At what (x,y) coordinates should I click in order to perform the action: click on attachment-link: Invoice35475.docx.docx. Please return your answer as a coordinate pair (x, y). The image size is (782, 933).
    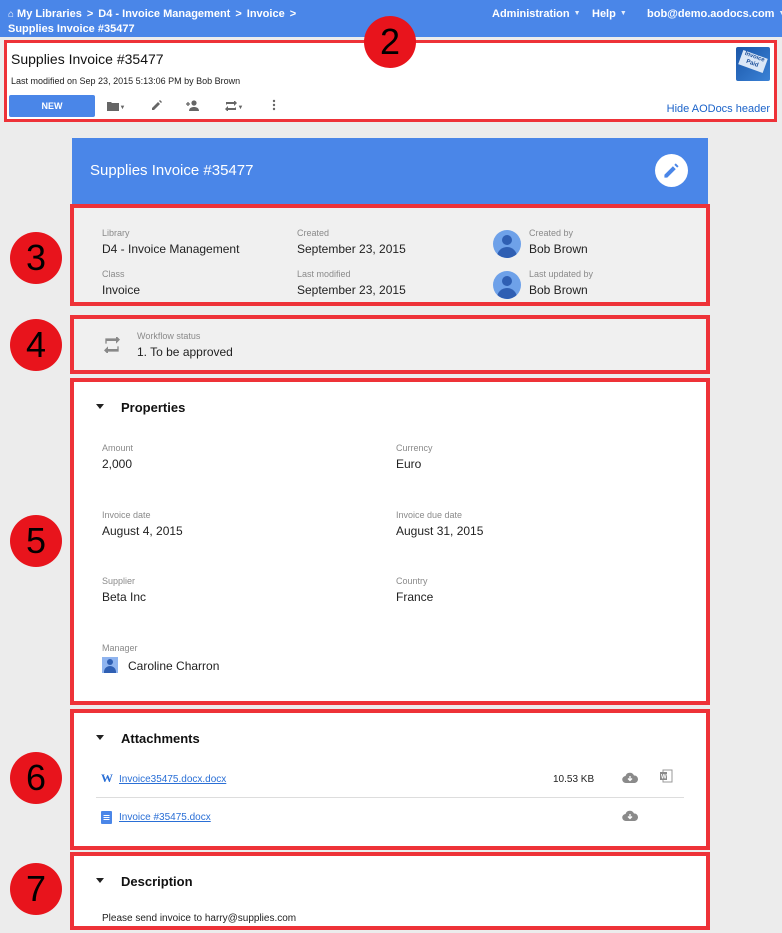
    Looking at the image, I should click on (172, 779).